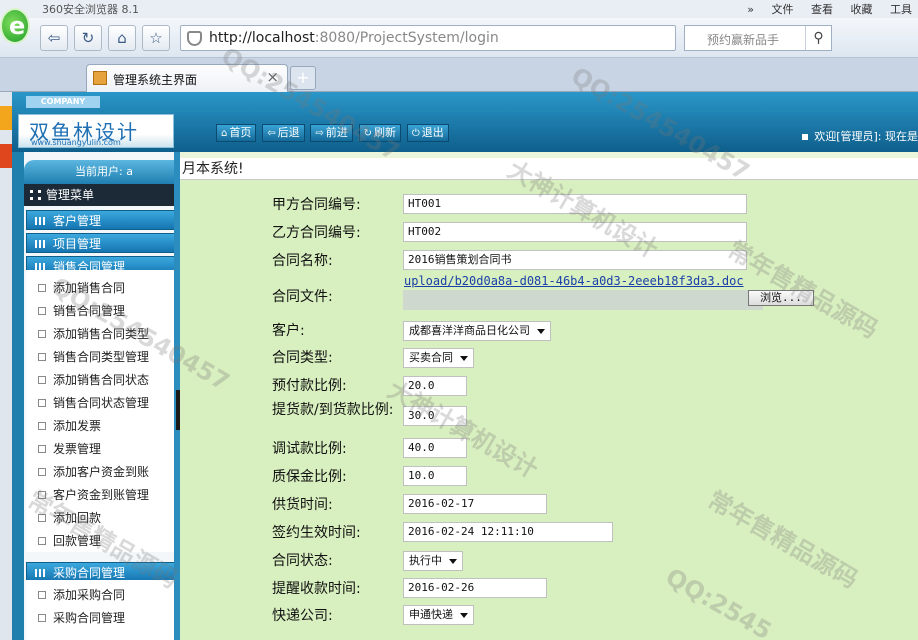  Describe the element at coordinates (309, 477) in the screenshot. I see `field-label: 质保金比例:` at that location.